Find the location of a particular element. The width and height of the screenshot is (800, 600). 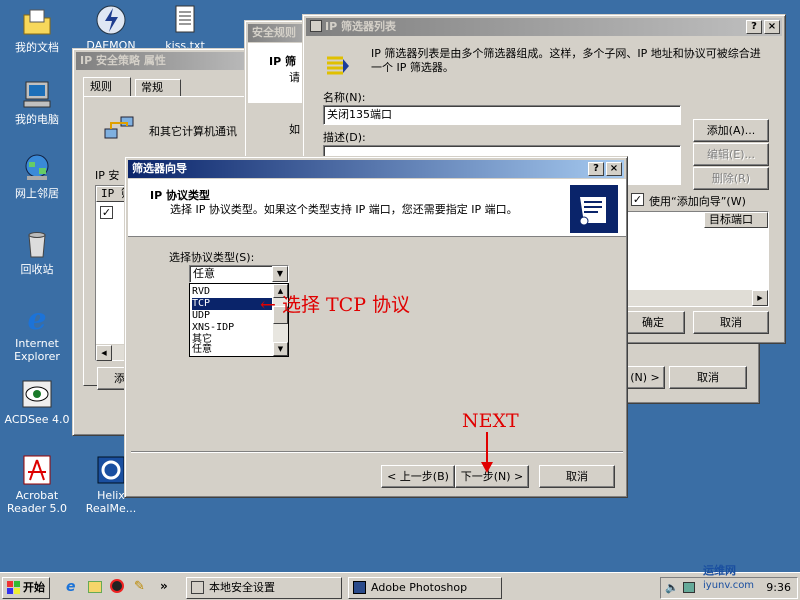

wizard-header-desc: 选择 IP 协议类型。如果这个类型支持 IP 端口，您还需要指定 IP 端口。 is located at coordinates (344, 209).